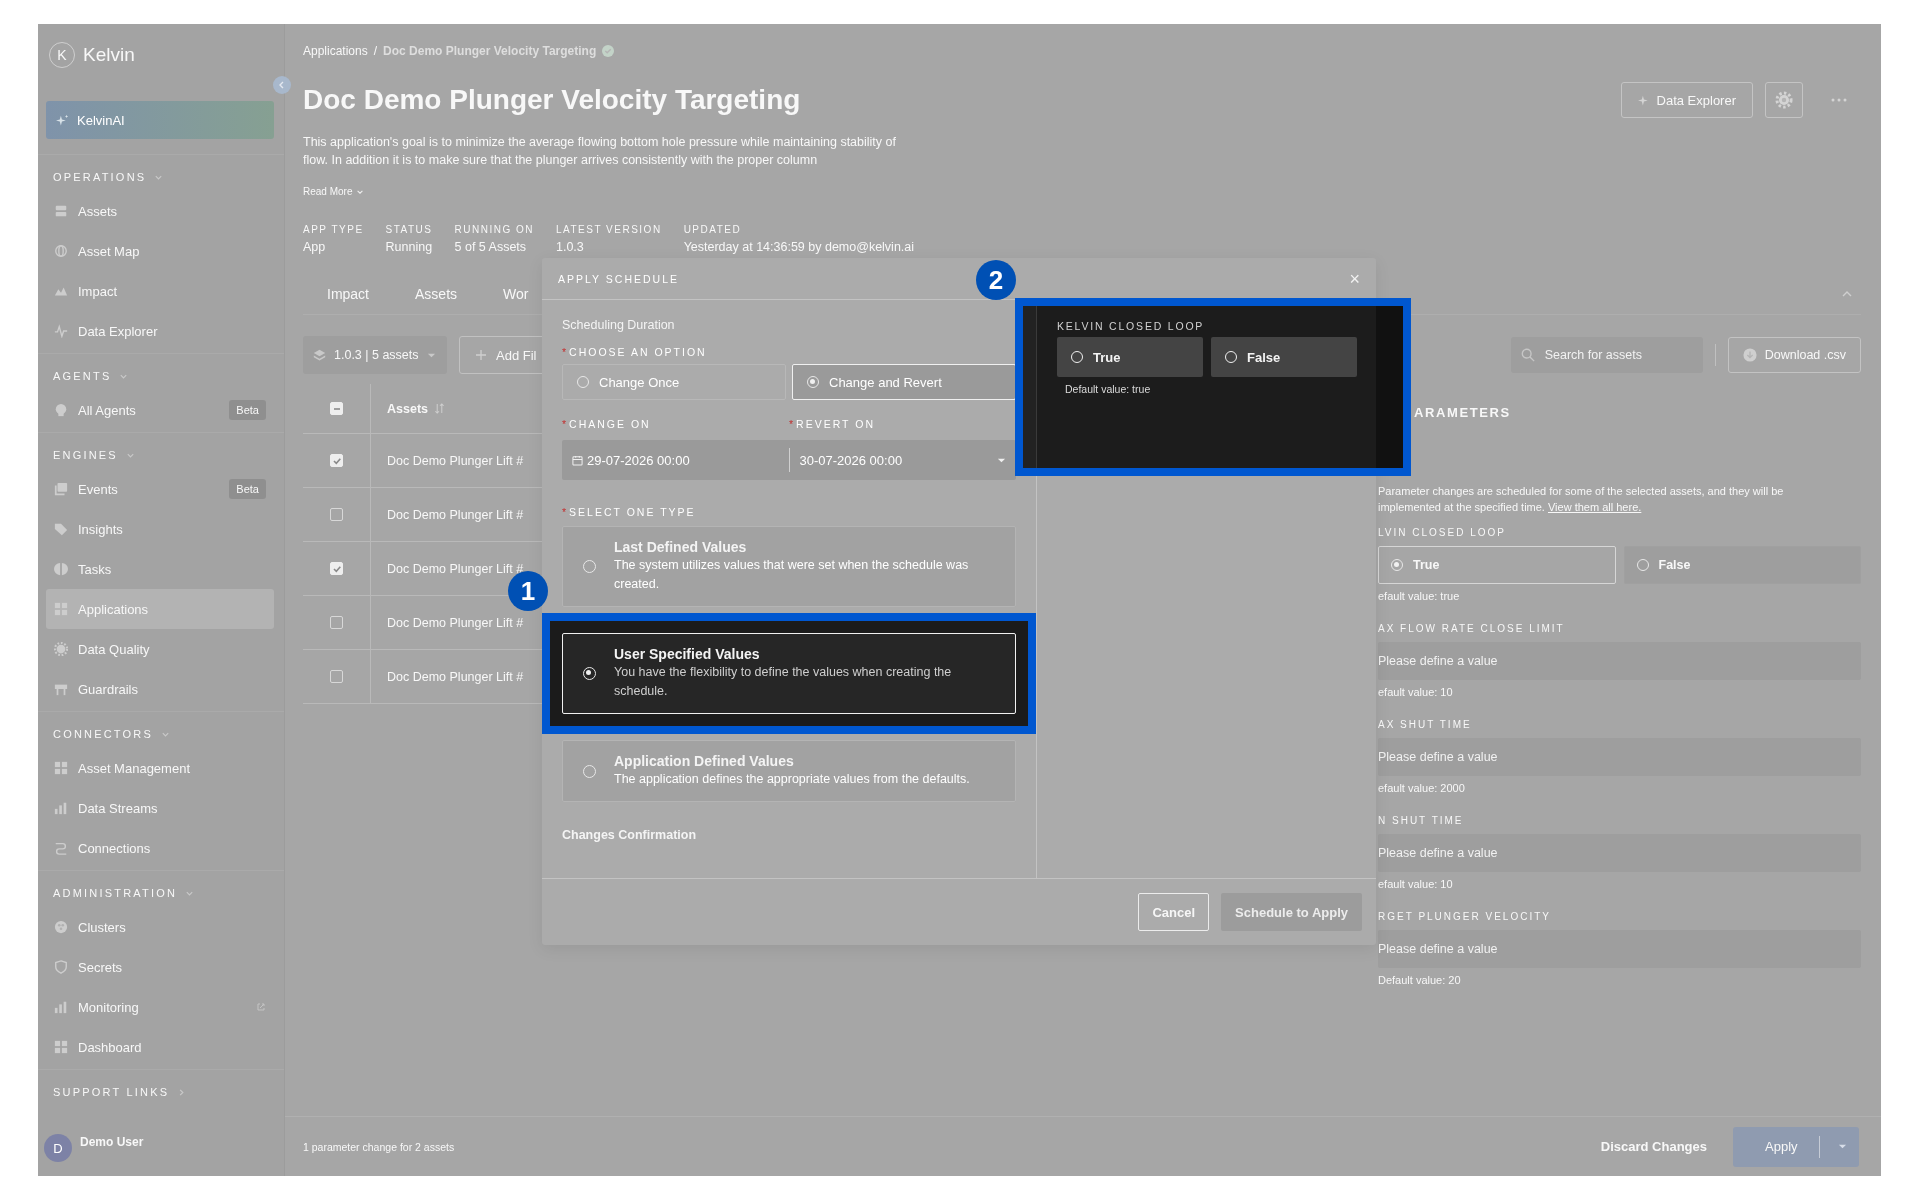 The image size is (1920, 1200). Describe the element at coordinates (160, 848) in the screenshot. I see `nav-item: Connections` at that location.